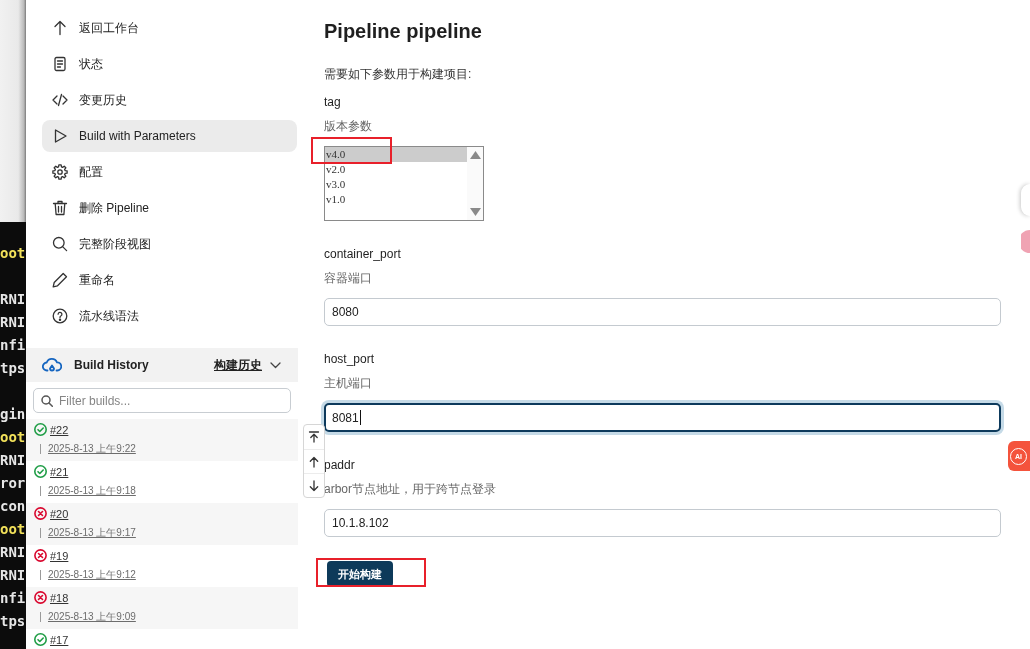 The width and height of the screenshot is (1030, 649). I want to click on version-listbox: v4.0 v2.0 v3.0 v1.0, so click(404, 183).